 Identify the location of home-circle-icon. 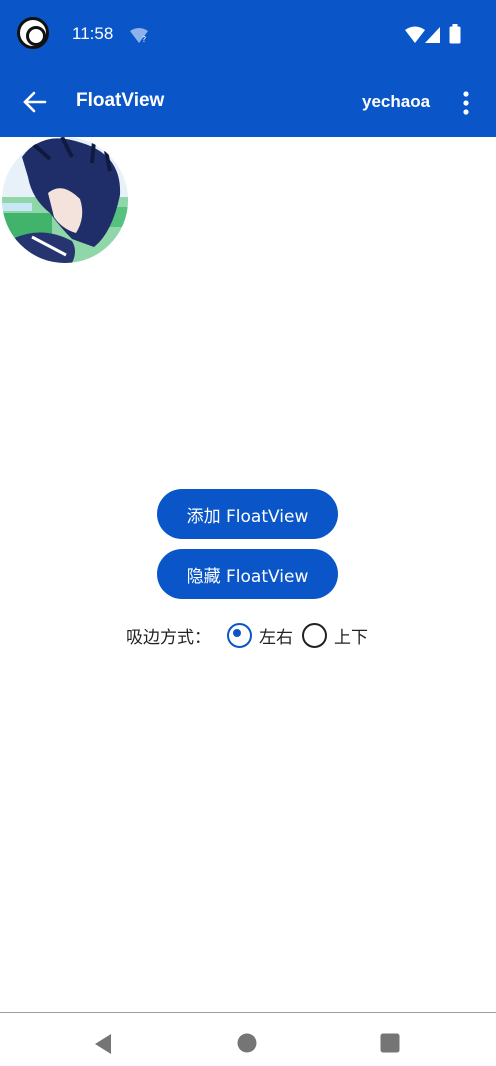
(247, 1043).